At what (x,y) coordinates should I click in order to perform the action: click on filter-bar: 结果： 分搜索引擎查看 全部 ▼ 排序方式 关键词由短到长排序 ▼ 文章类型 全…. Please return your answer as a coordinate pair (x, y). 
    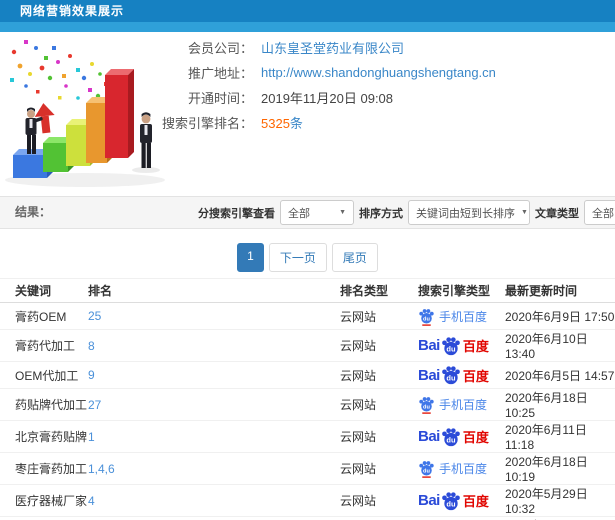
    Looking at the image, I should click on (307, 212).